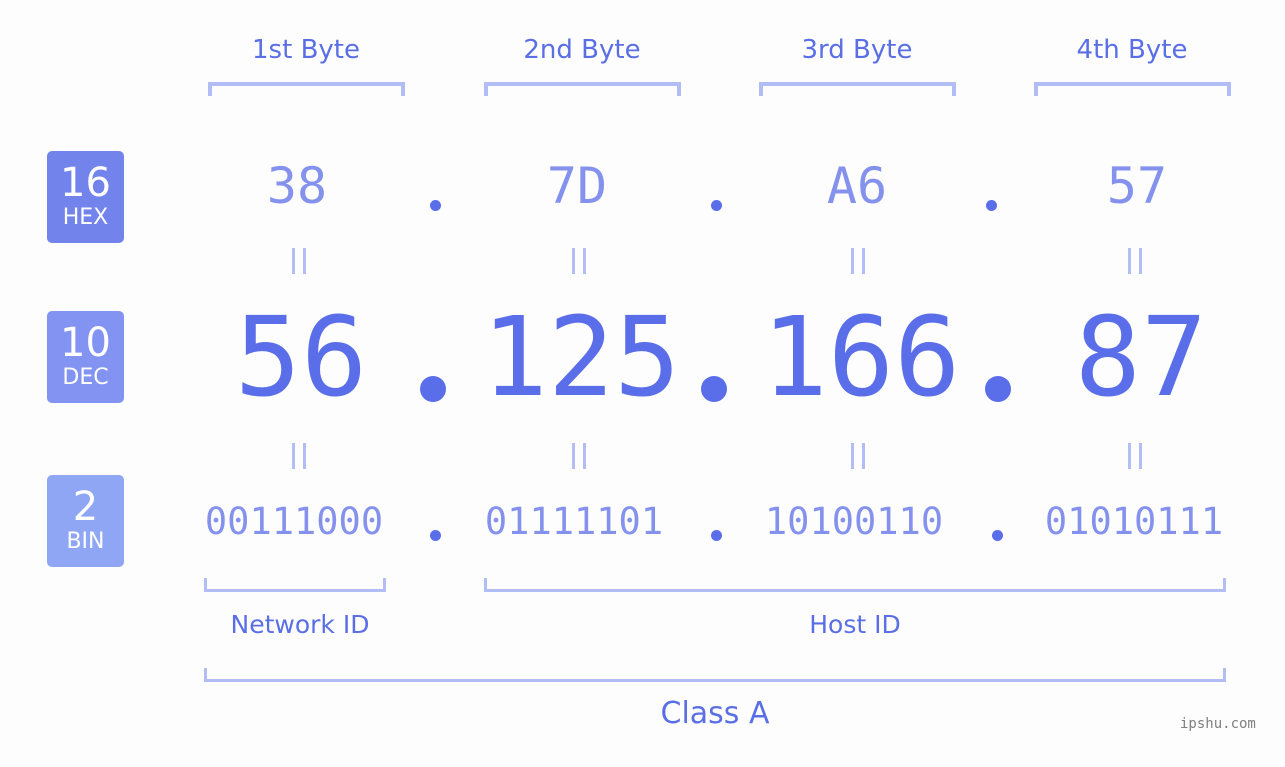  I want to click on dec-byte-1: 56, so click(301, 357).